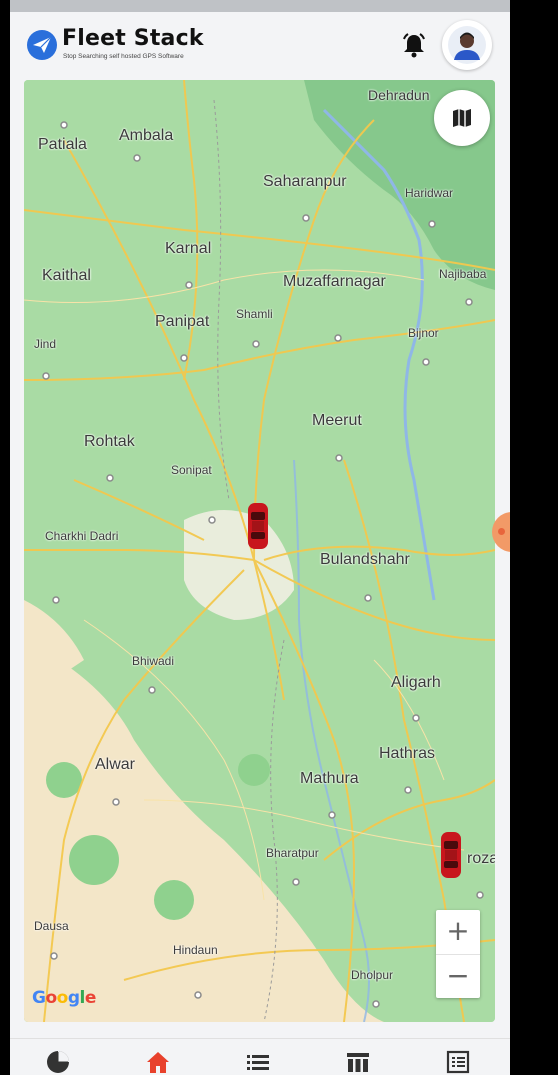 The width and height of the screenshot is (558, 1075). What do you see at coordinates (45, 344) in the screenshot?
I see `place-label: Jind` at bounding box center [45, 344].